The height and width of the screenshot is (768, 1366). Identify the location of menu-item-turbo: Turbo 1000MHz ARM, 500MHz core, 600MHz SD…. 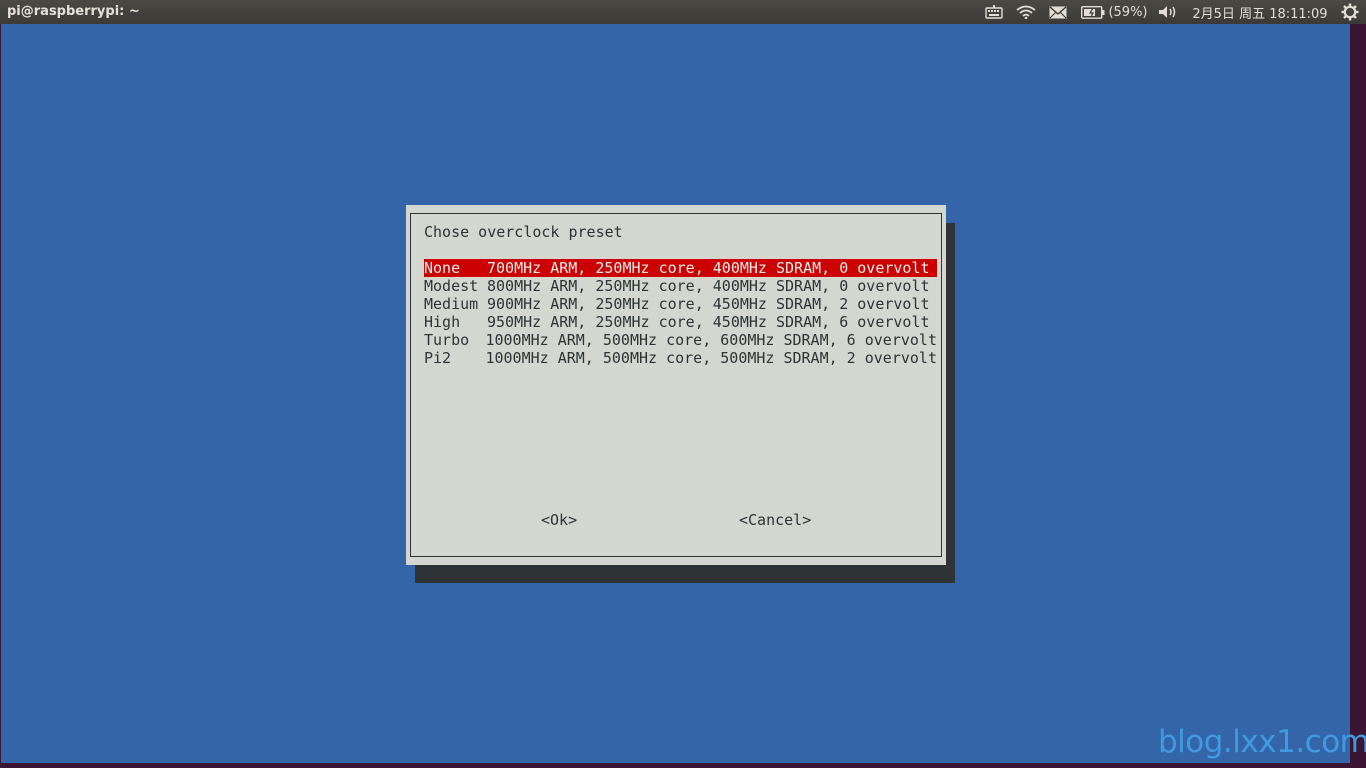
(680, 340).